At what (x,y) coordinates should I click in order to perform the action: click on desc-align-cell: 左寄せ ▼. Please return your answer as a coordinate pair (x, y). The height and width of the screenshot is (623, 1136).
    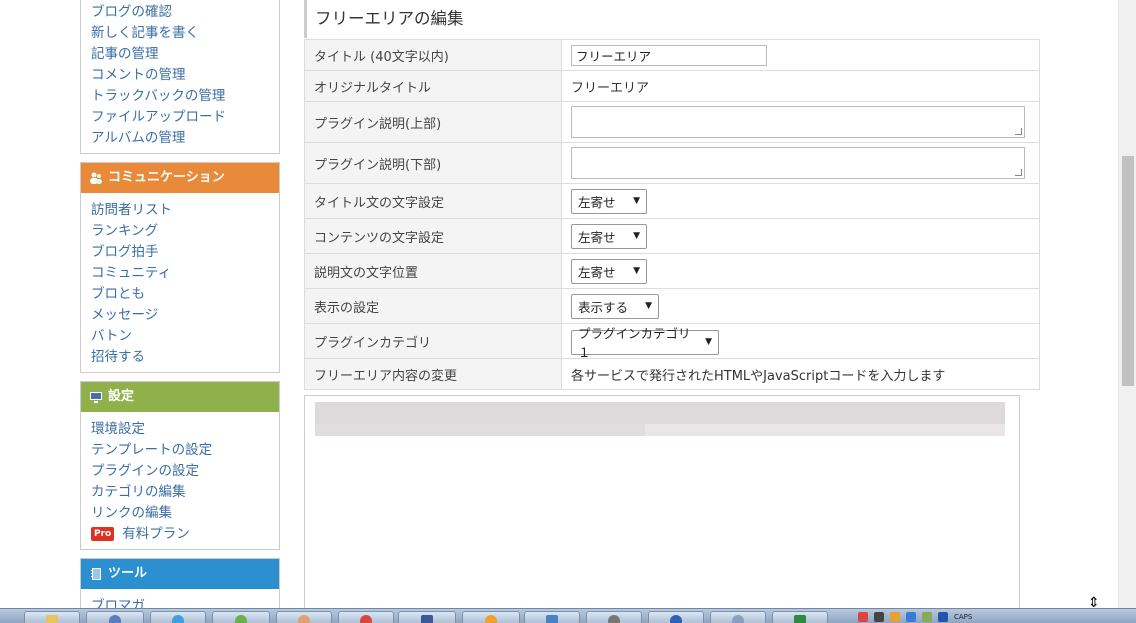
    Looking at the image, I should click on (800, 271).